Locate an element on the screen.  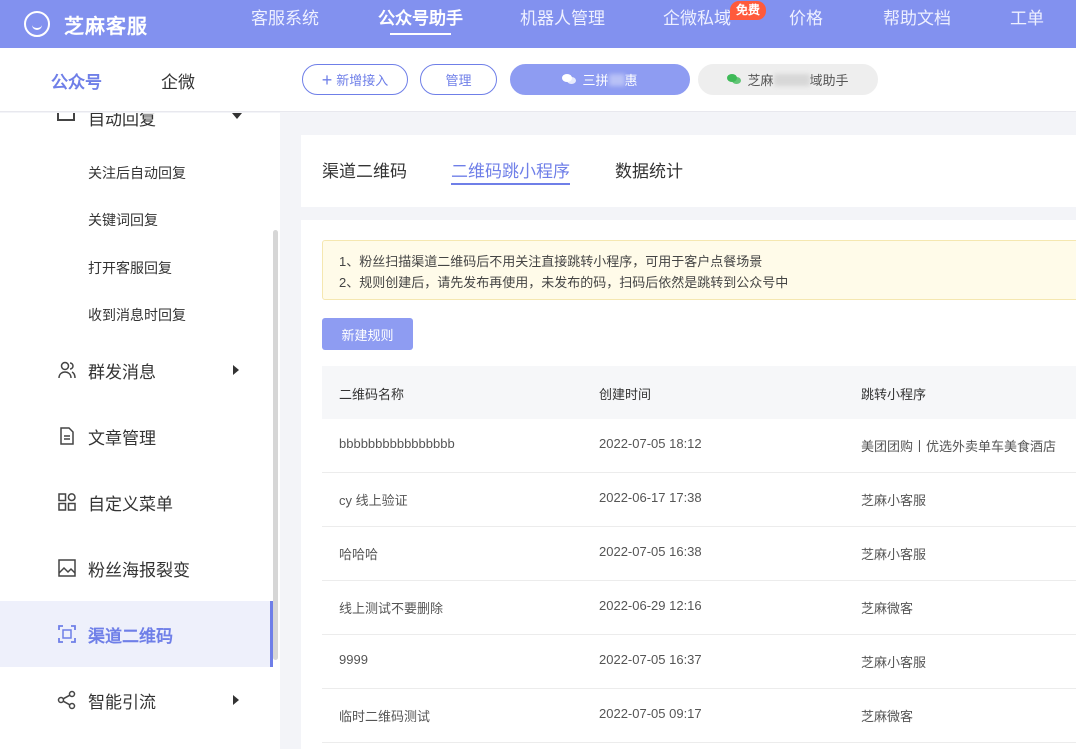
account-pill: 芝麻 域助手 is located at coordinates (788, 79).